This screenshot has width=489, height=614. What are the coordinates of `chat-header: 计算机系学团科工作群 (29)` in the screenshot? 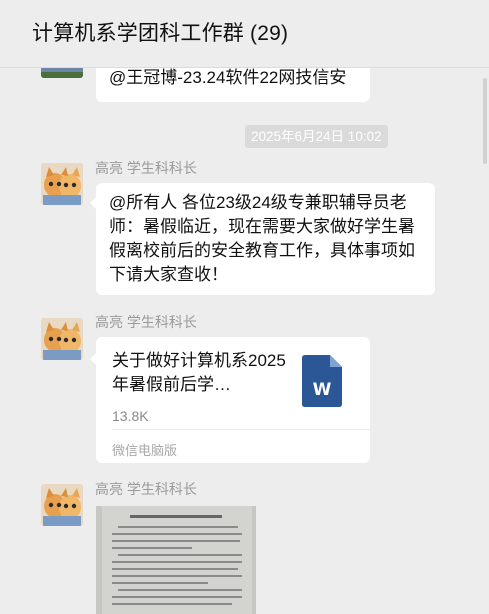 It's located at (244, 34).